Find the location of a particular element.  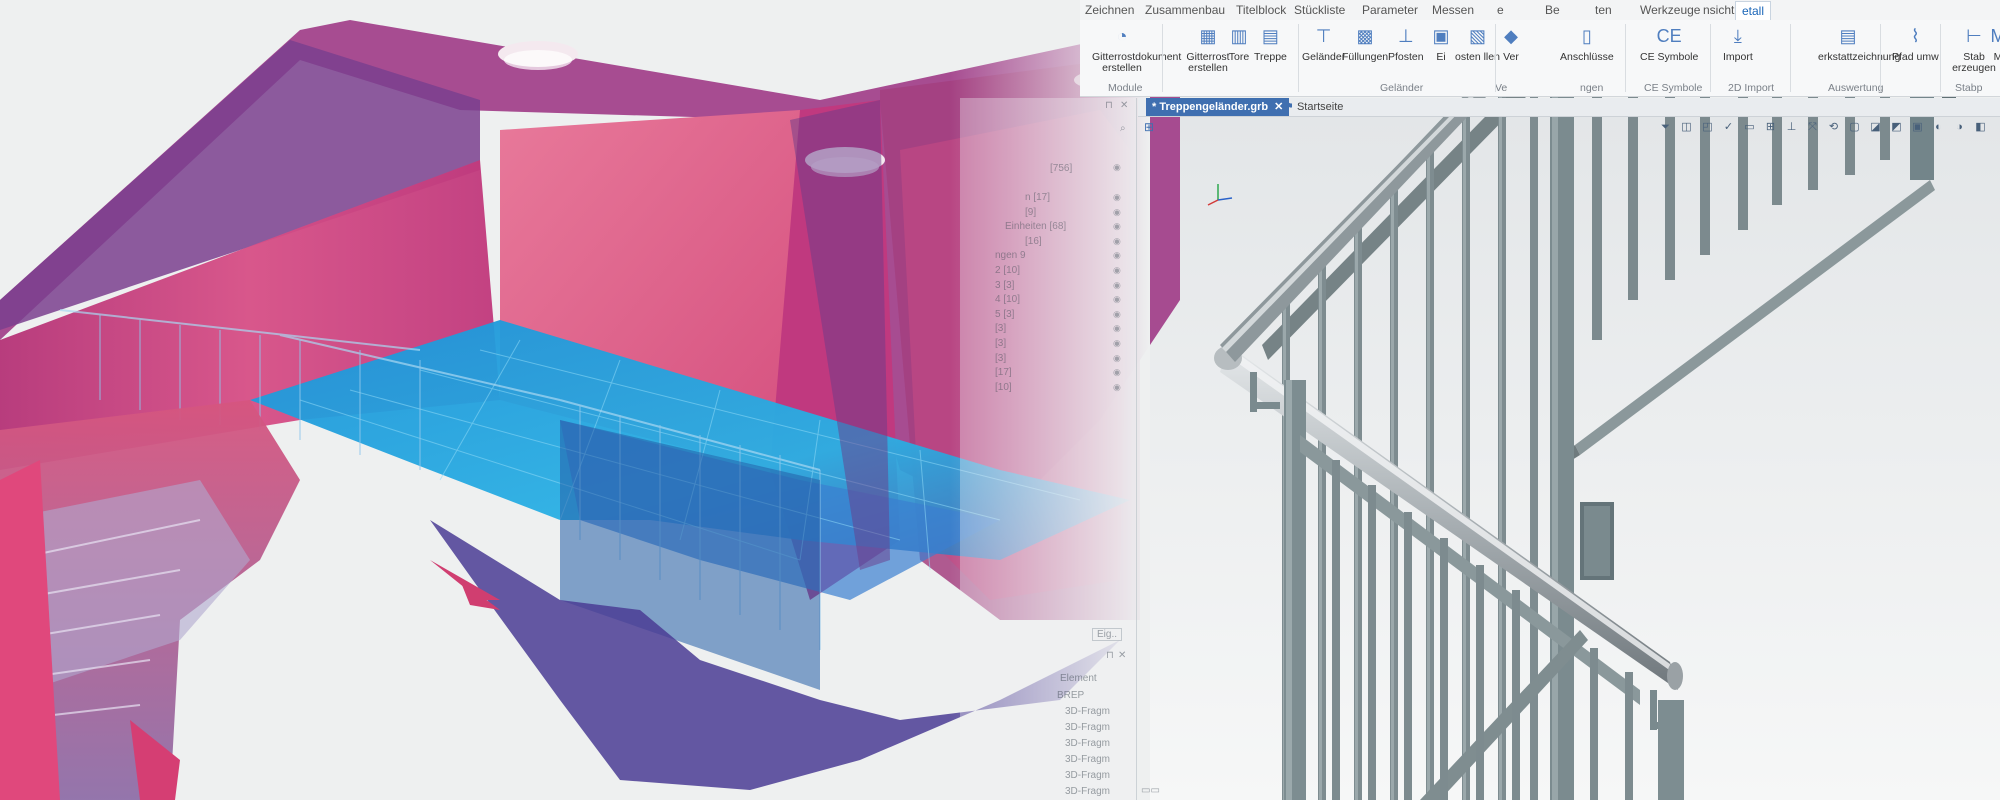

ribbon-button-workshop-drawing: ▤ erkstattzeichnung is located at coordinates (1859, 43).